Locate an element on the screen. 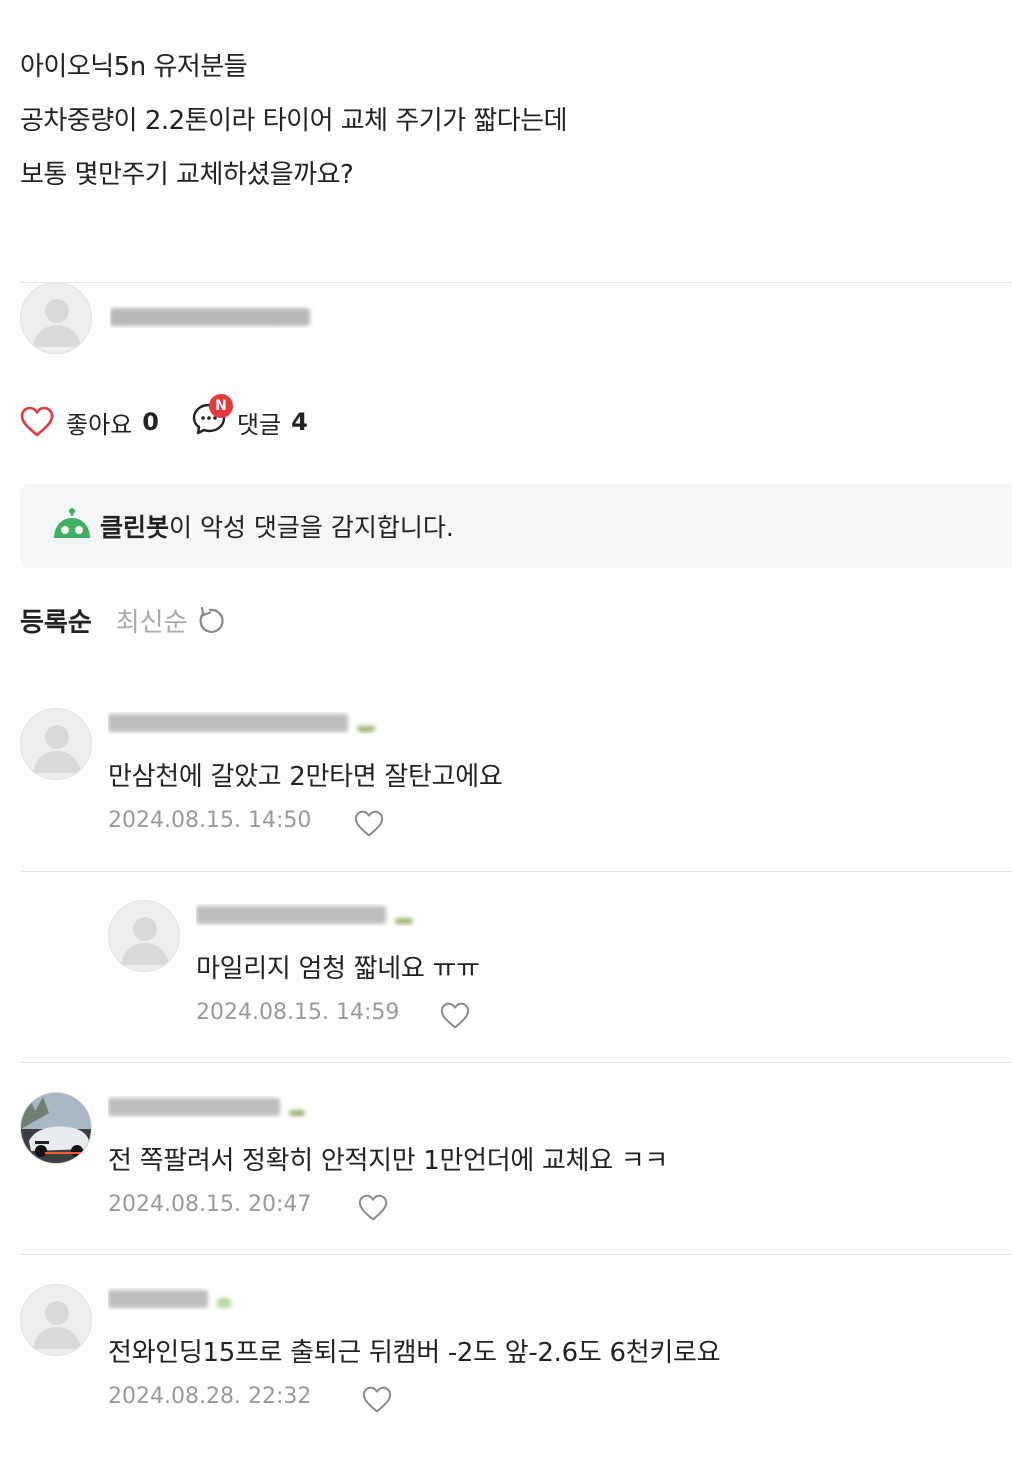  post-line: 아이오닉5n 유저분들 is located at coordinates (134, 67).